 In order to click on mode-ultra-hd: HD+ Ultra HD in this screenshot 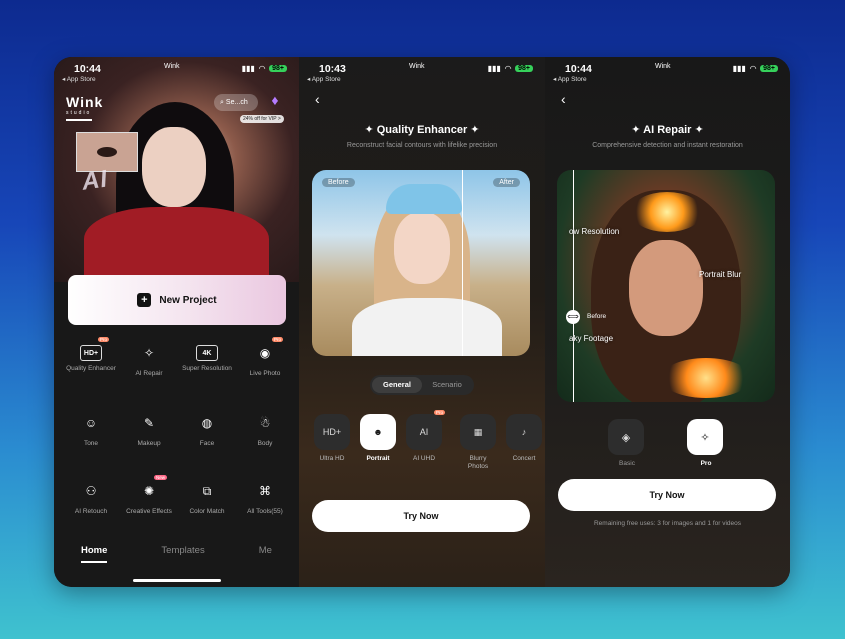, I will do `click(332, 438)`.